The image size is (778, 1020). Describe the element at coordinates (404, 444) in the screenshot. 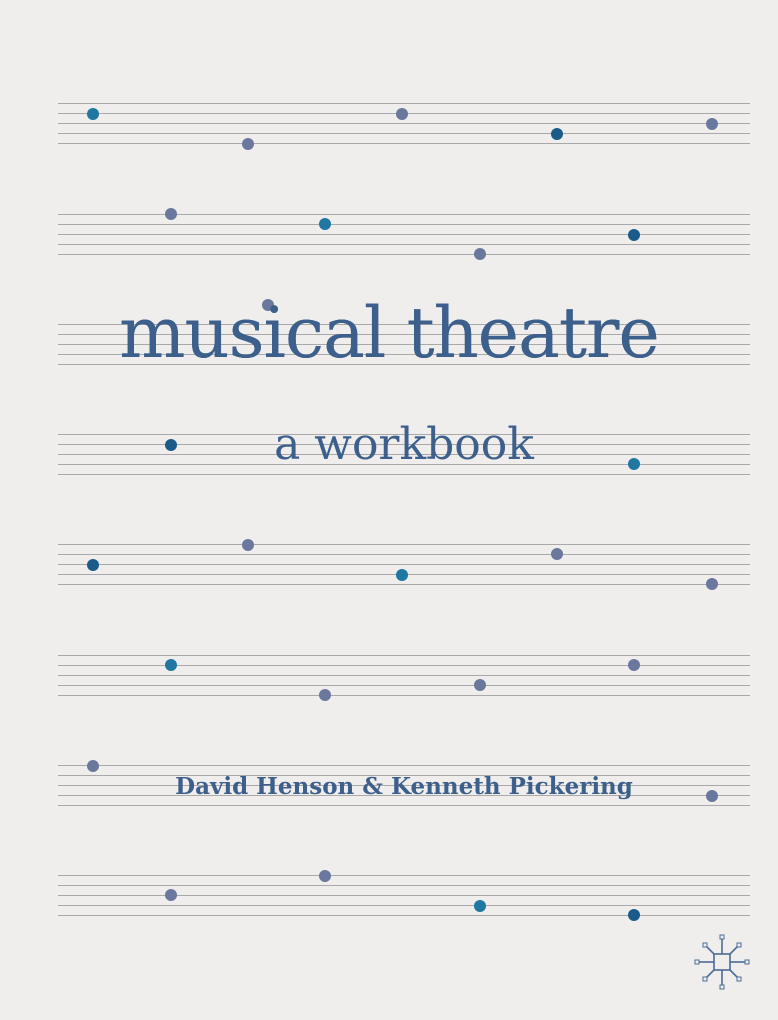

I see `book-subtitle: a workbook` at that location.